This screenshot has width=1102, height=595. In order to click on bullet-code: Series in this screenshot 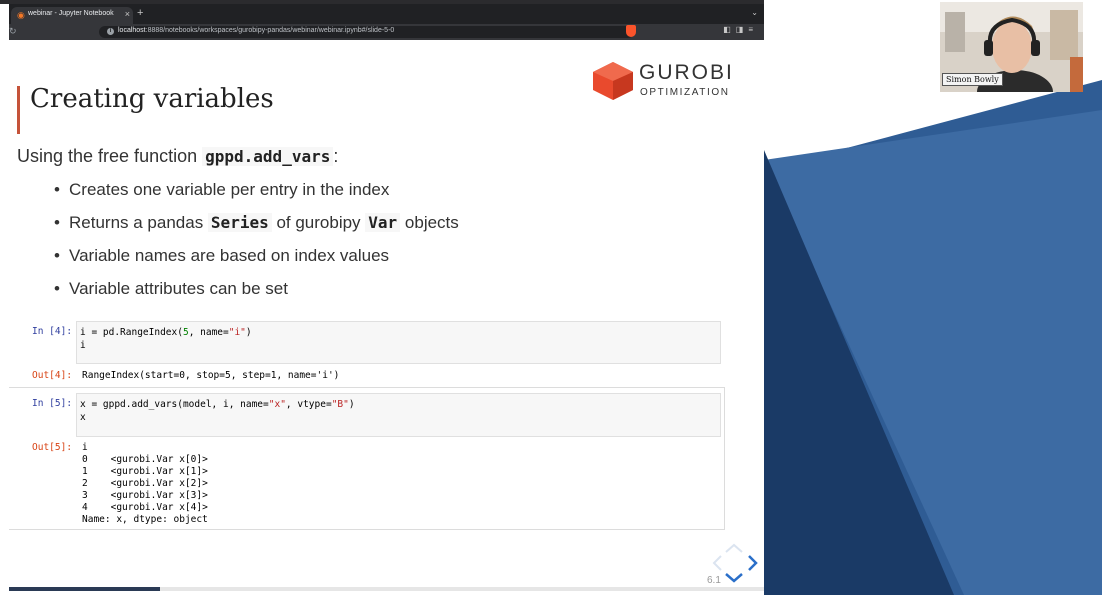, I will do `click(239, 222)`.